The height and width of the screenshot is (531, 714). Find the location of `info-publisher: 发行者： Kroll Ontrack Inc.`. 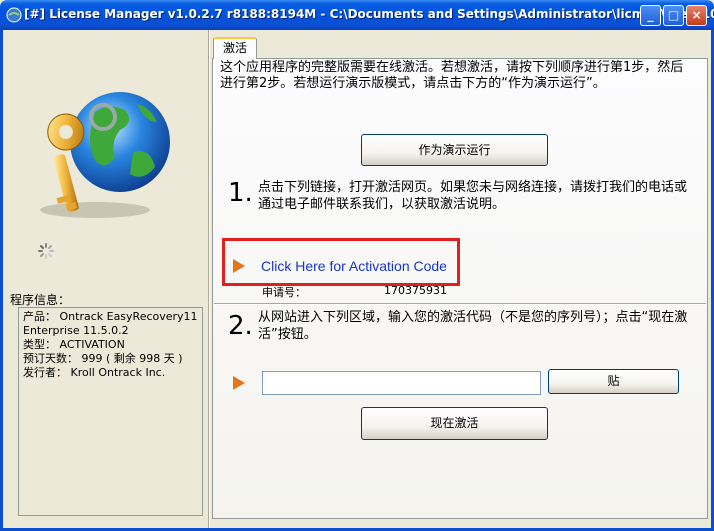

info-publisher: 发行者： Kroll Ontrack Inc. is located at coordinates (94, 372).